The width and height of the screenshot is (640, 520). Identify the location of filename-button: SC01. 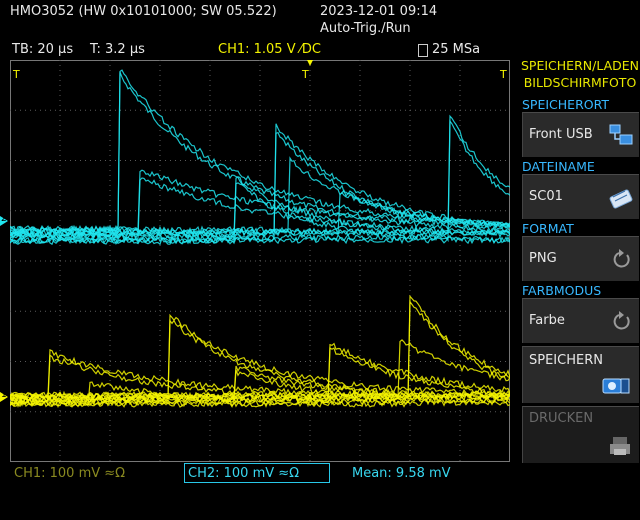
(580, 196).